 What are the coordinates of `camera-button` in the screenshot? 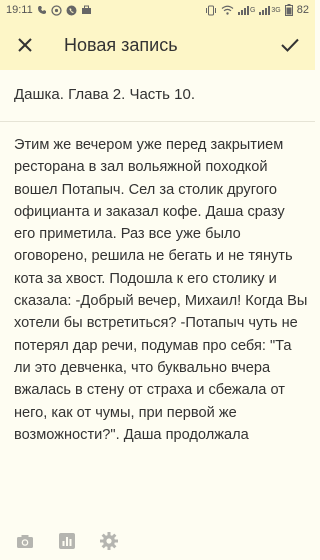 It's located at (25, 541).